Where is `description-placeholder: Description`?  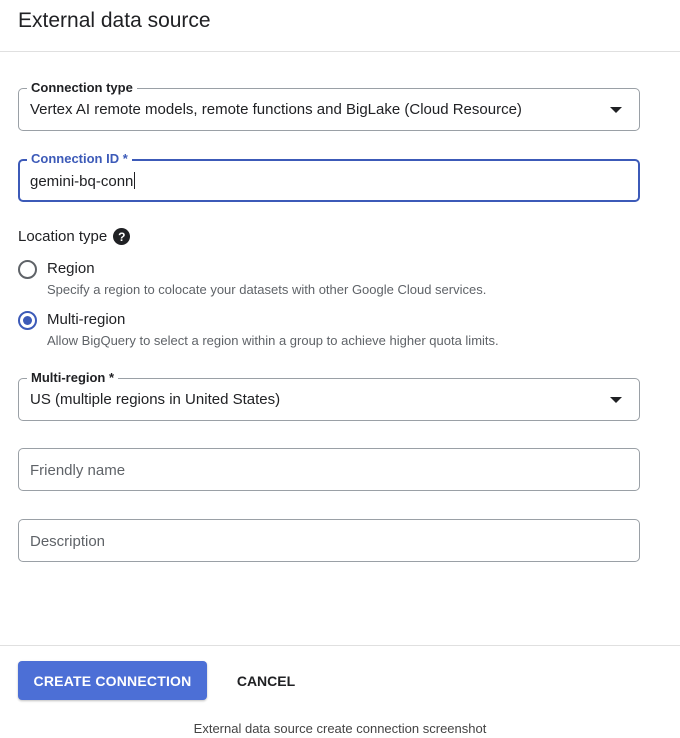
description-placeholder: Description is located at coordinates (68, 541).